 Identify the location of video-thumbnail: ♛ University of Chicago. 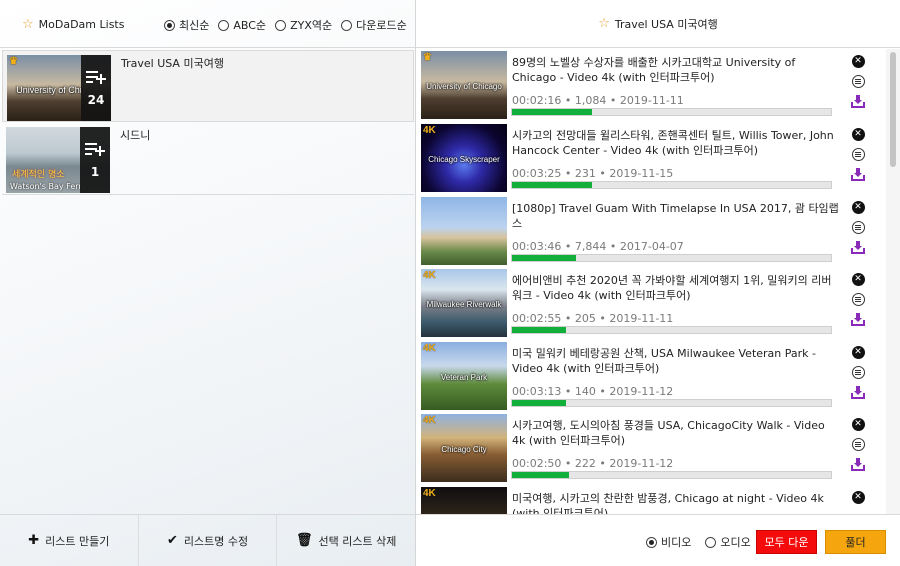
(464, 85).